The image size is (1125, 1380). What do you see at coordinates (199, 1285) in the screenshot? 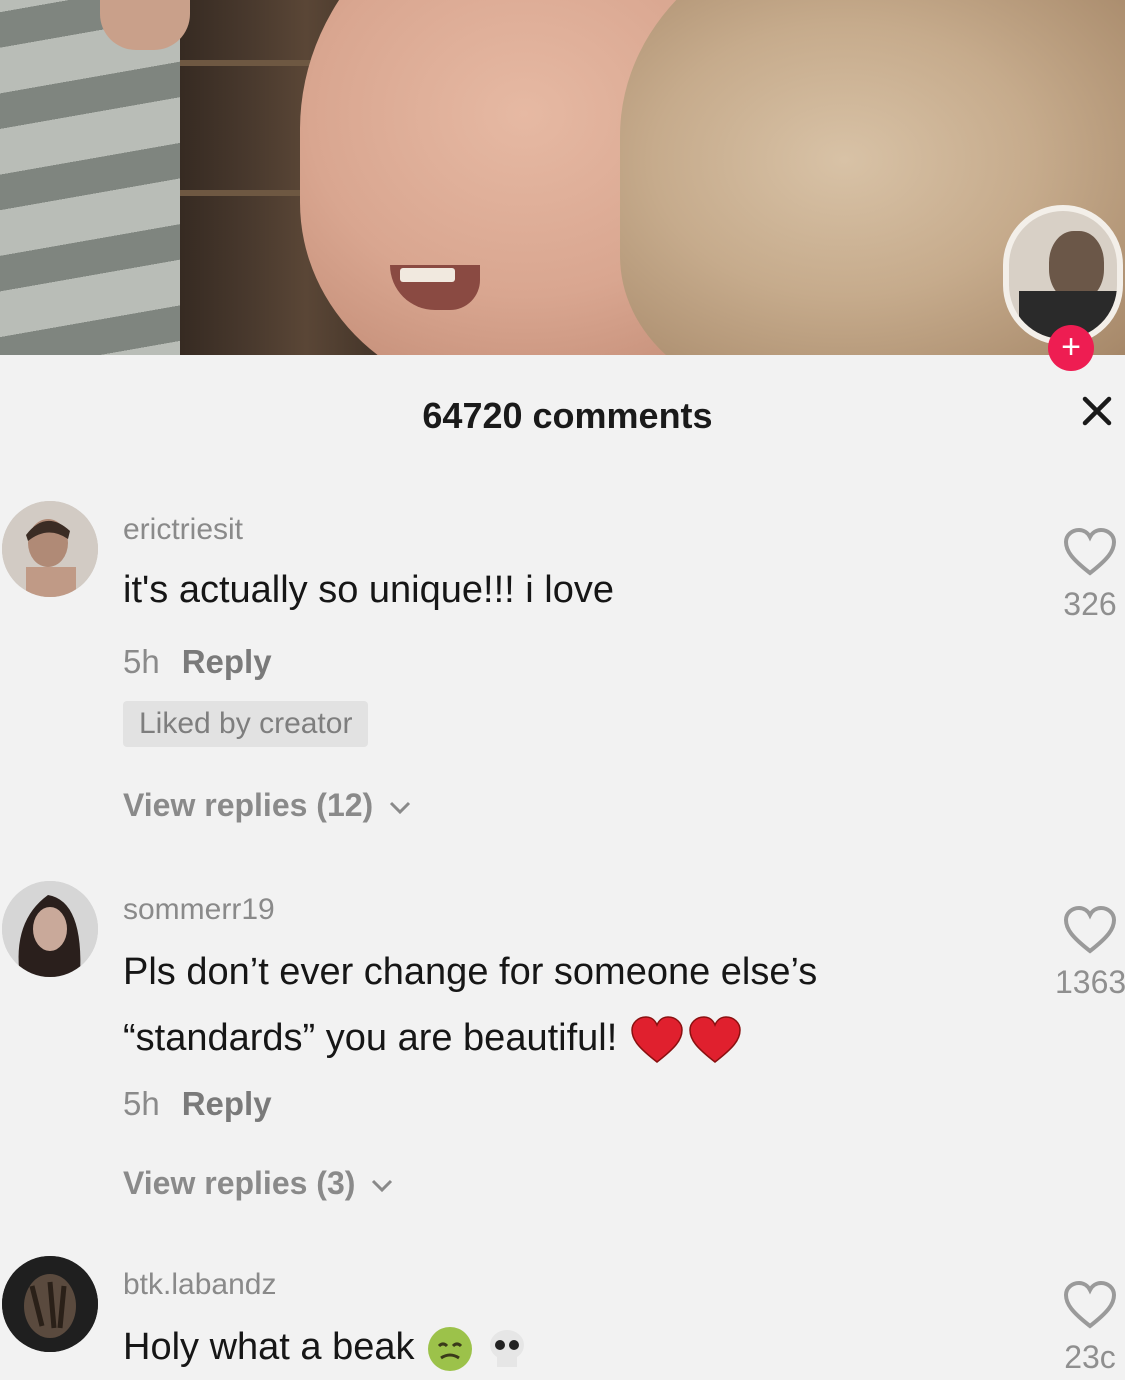
I see `comment-username: btk.labandz` at bounding box center [199, 1285].